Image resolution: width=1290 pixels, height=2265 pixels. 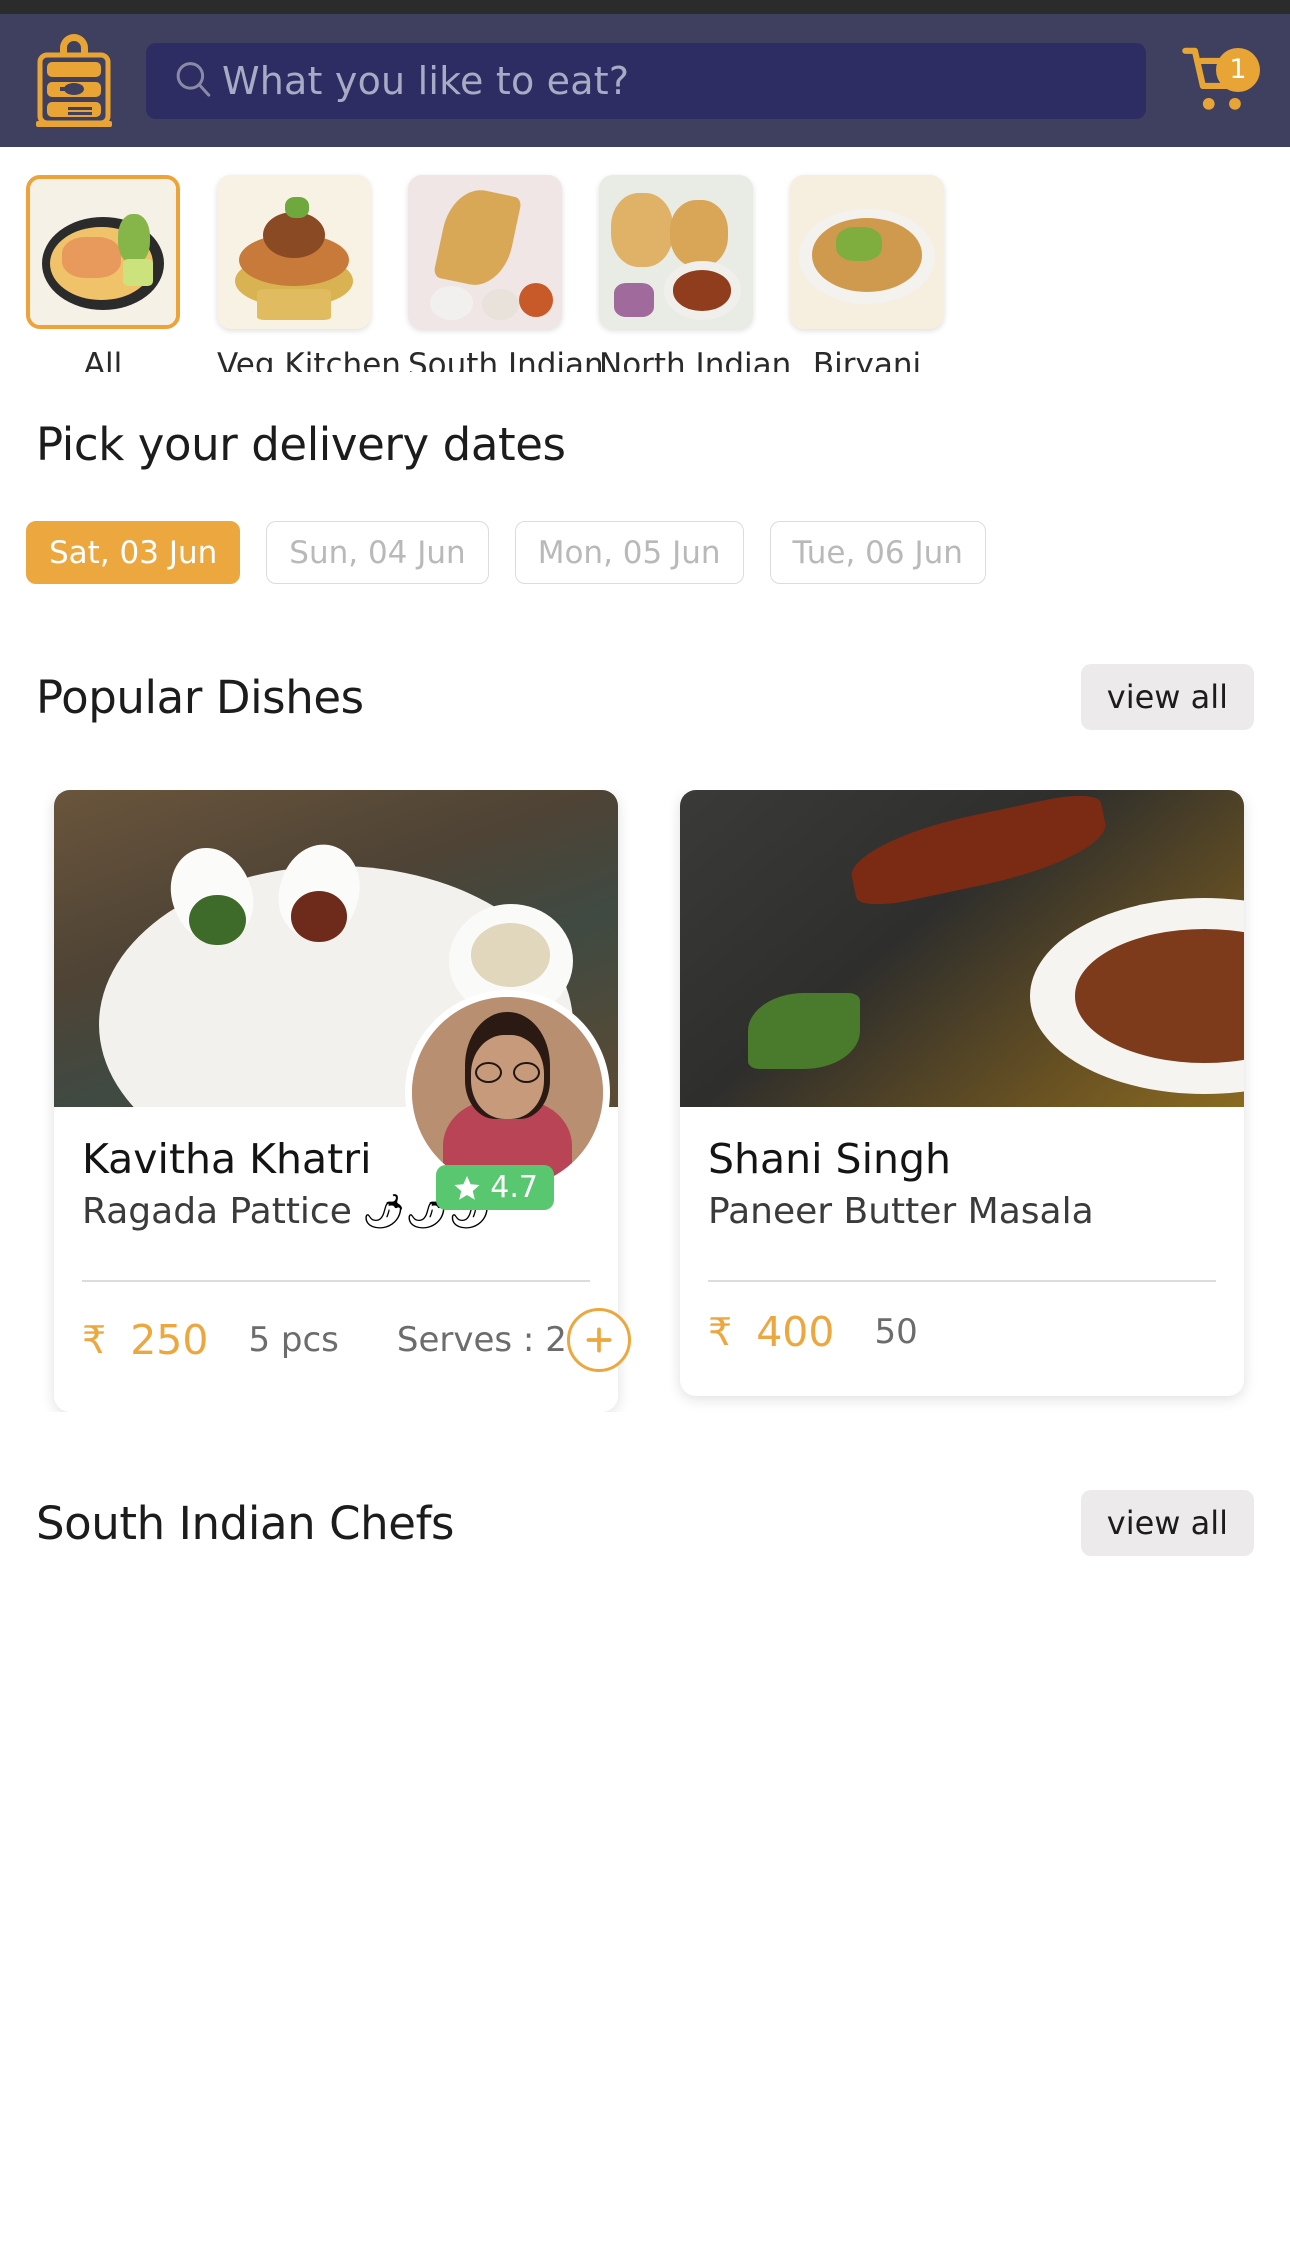 I want to click on category-item-north-indian: North Indian, so click(x=695, y=273).